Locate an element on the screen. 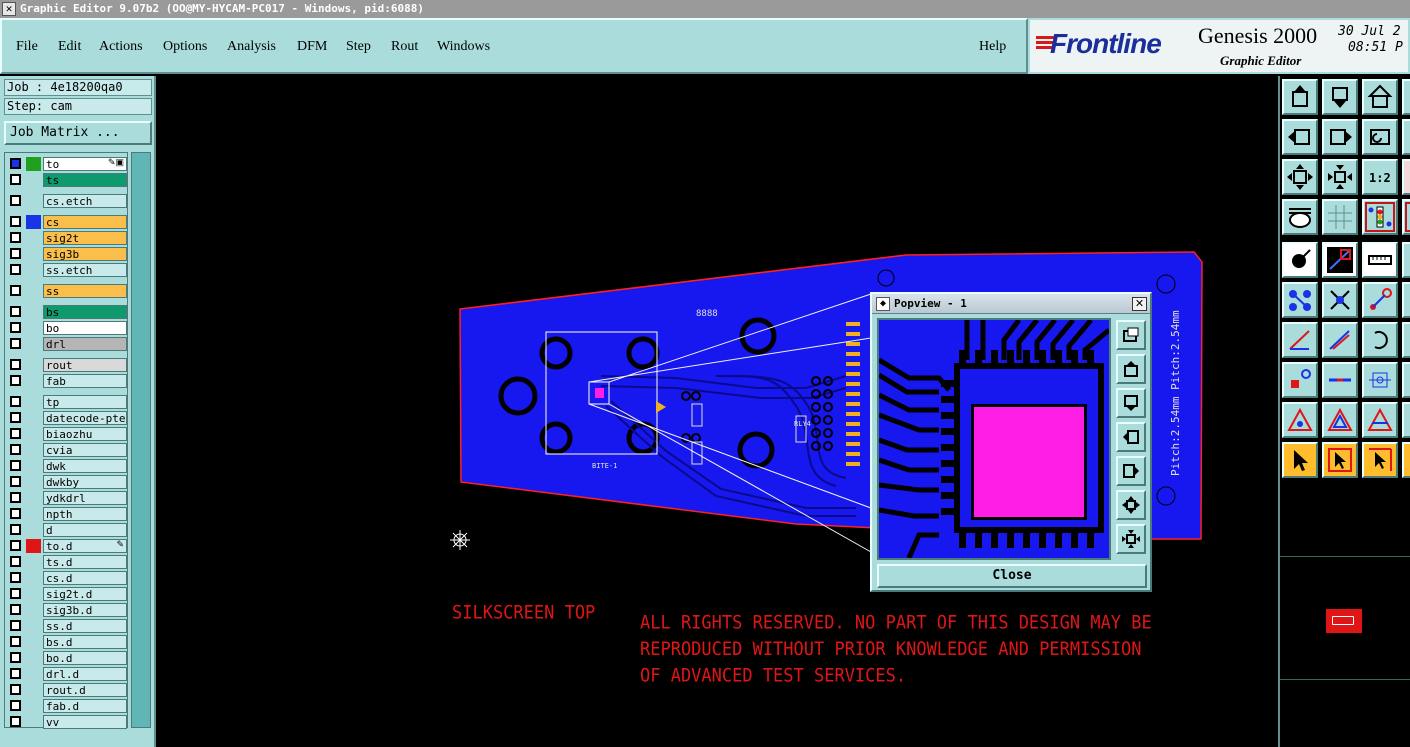 This screenshot has height=747, width=1410. cross-mark-icon is located at coordinates (1340, 300).